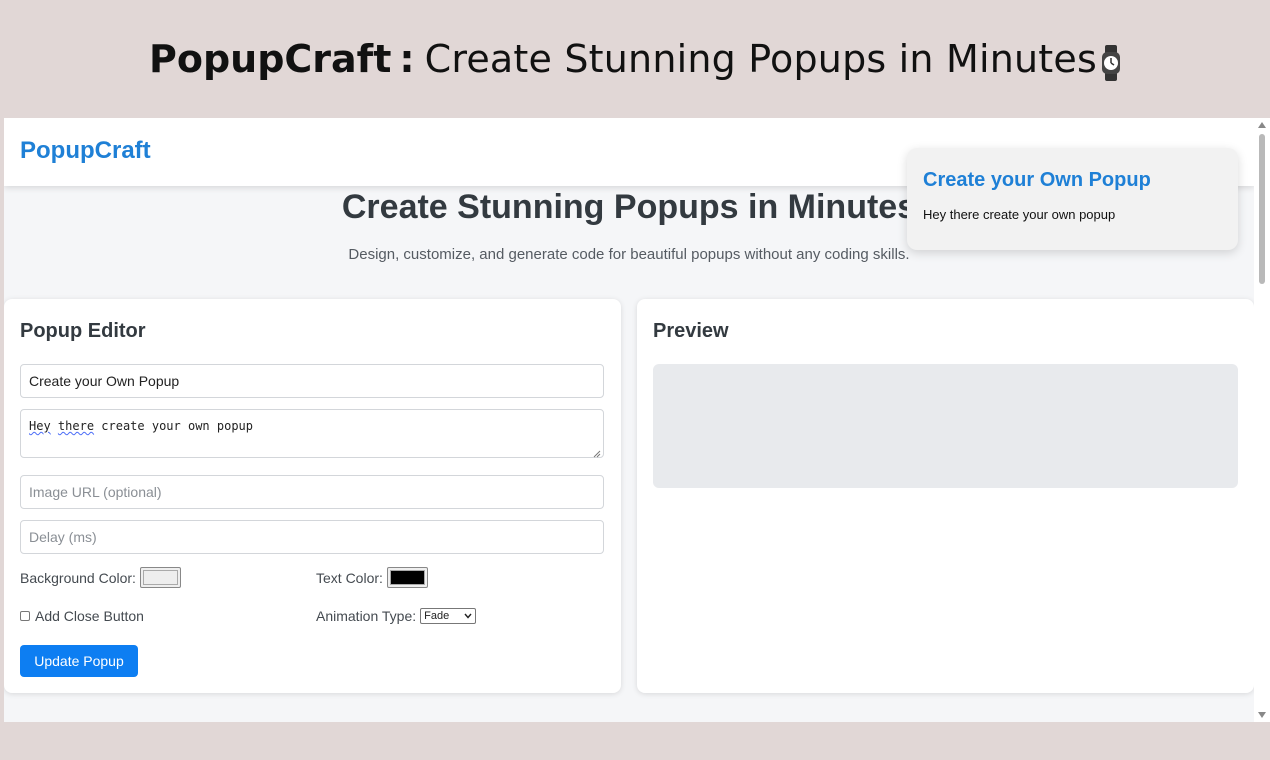 The width and height of the screenshot is (1270, 760). What do you see at coordinates (40, 426) in the screenshot?
I see `message-word-1: Hey` at bounding box center [40, 426].